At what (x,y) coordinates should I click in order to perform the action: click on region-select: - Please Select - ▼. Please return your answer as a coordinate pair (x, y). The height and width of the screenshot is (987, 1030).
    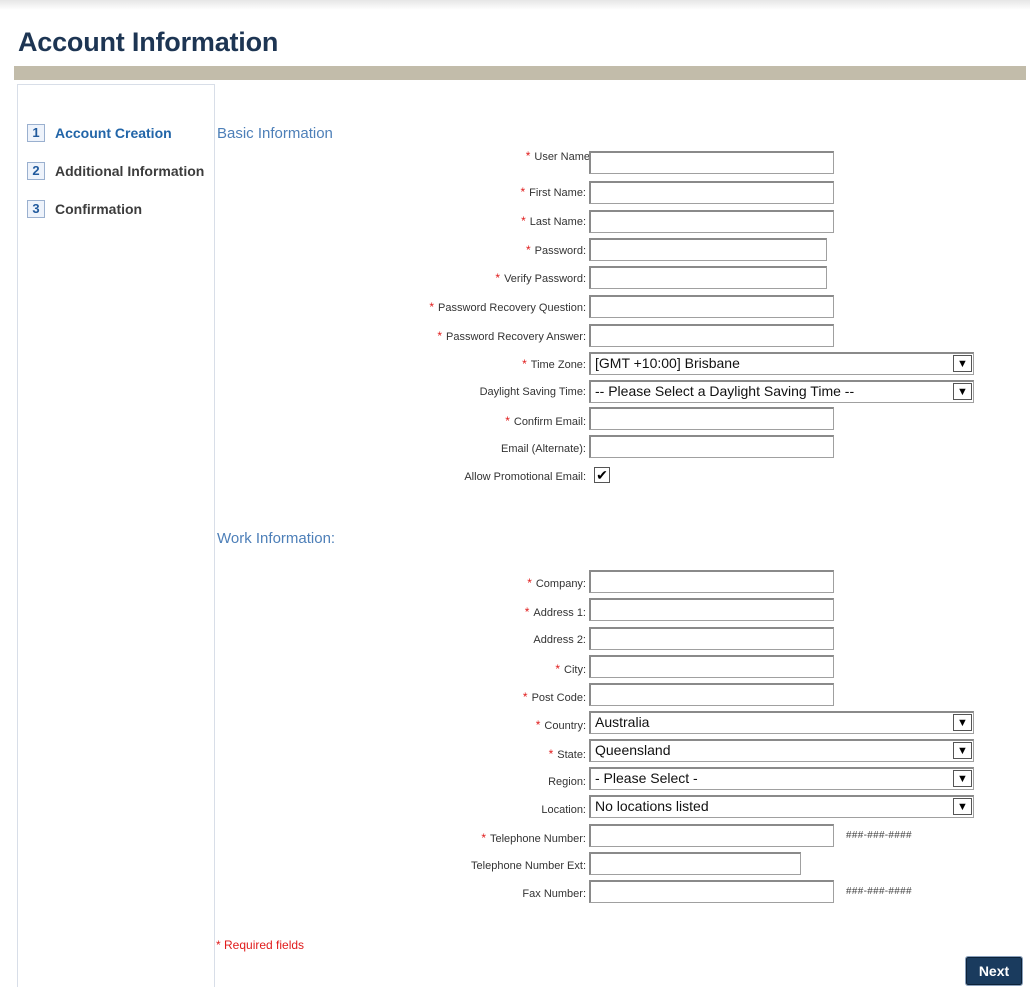
    Looking at the image, I should click on (781, 778).